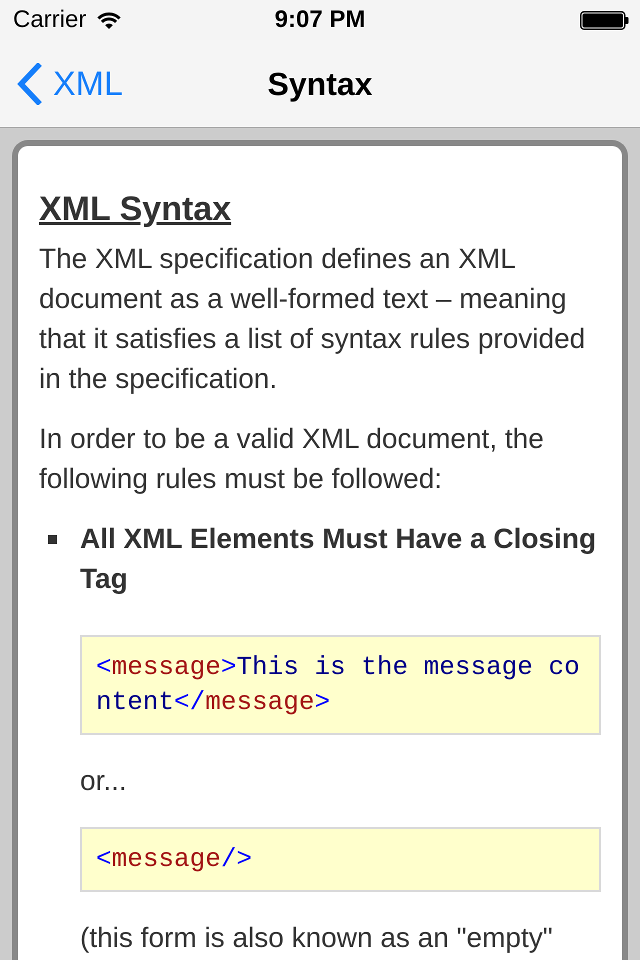  I want to click on status-time: 9:07 PM, so click(320, 20).